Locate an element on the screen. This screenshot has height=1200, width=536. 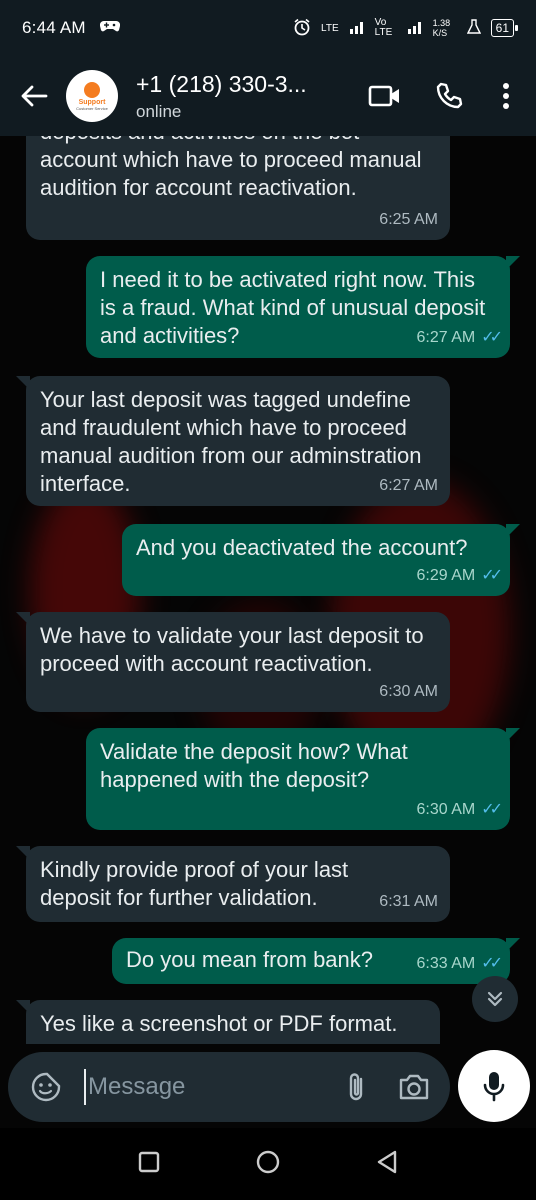
home-button is located at coordinates (268, 1164).